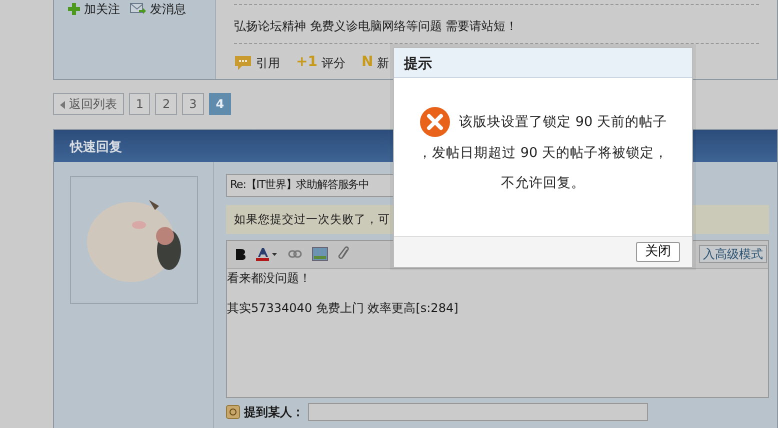 This screenshot has width=778, height=428. Describe the element at coordinates (138, 9) in the screenshot. I see `envelope-icon` at that location.